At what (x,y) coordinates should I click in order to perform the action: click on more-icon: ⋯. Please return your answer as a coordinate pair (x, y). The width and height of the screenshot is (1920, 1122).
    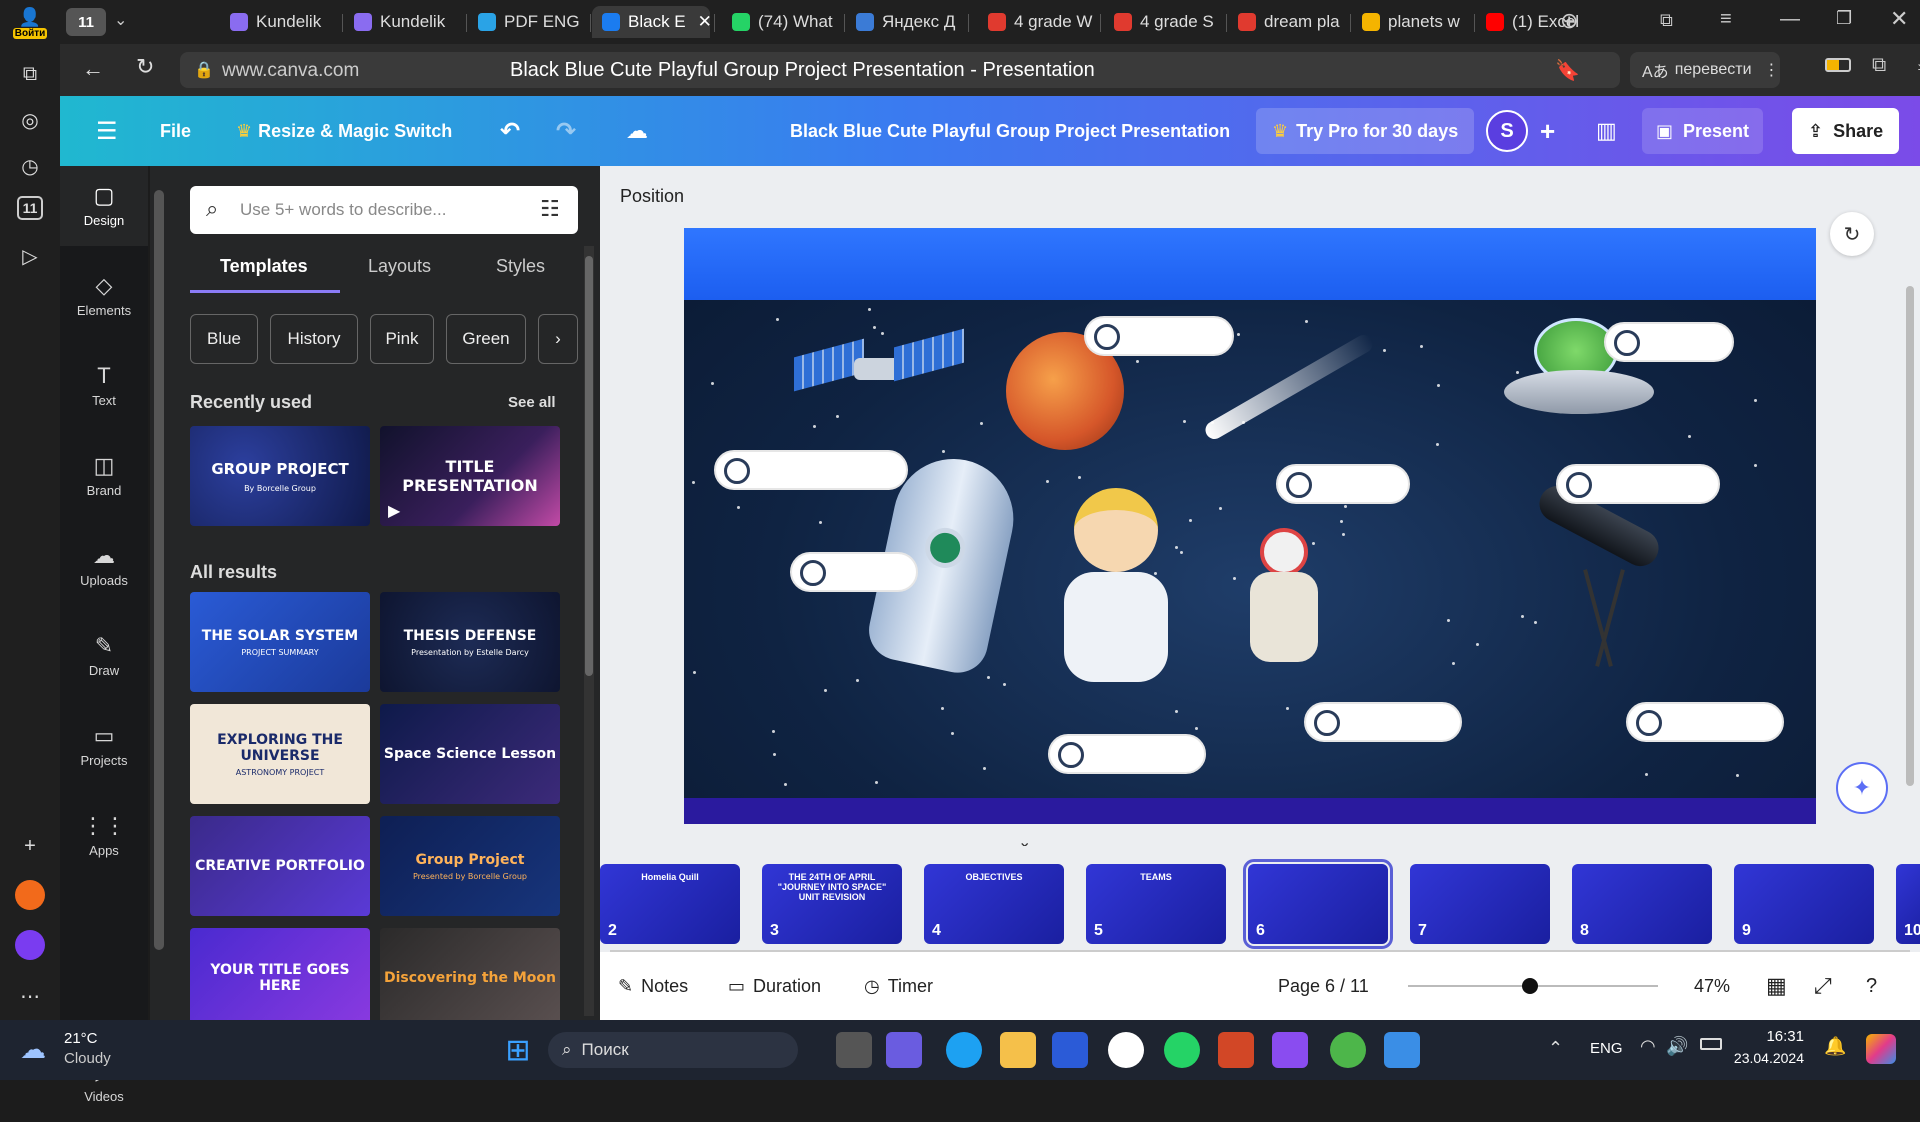
    Looking at the image, I should click on (30, 996).